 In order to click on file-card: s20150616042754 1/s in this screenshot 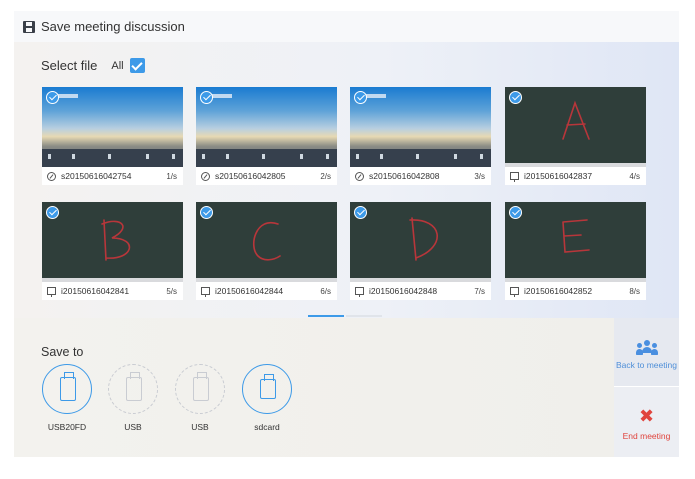, I will do `click(112, 136)`.